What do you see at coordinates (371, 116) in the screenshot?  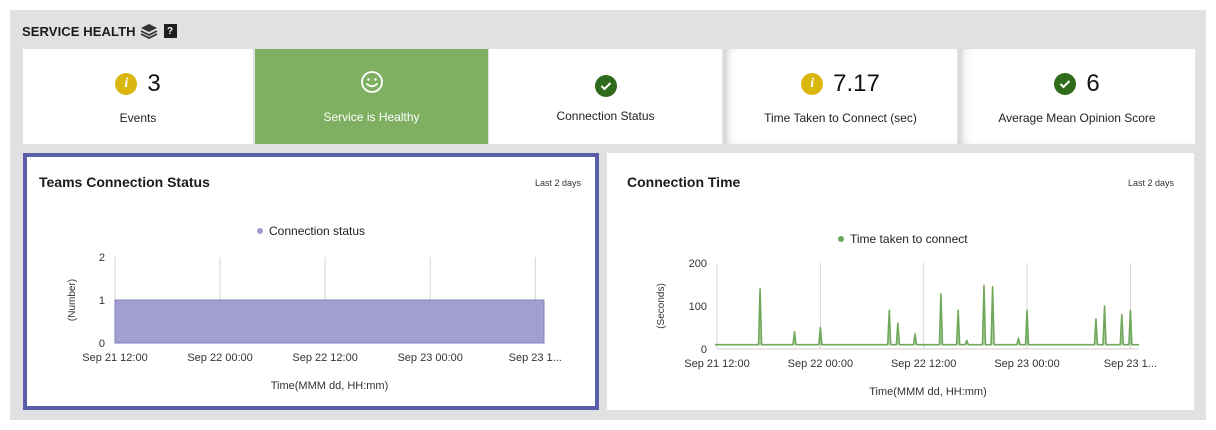 I see `service-healthy-label: Service is Healthy` at bounding box center [371, 116].